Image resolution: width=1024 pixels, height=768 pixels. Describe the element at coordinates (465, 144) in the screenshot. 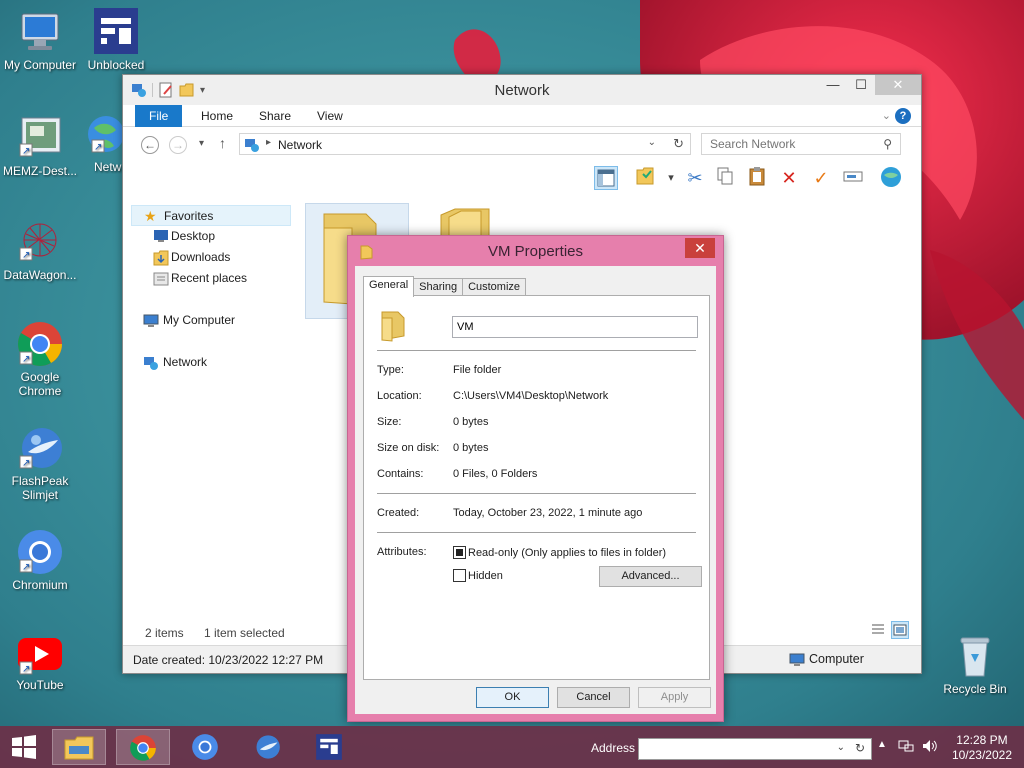

I see `address-bar: ▸ Network ⌄ ↻` at that location.